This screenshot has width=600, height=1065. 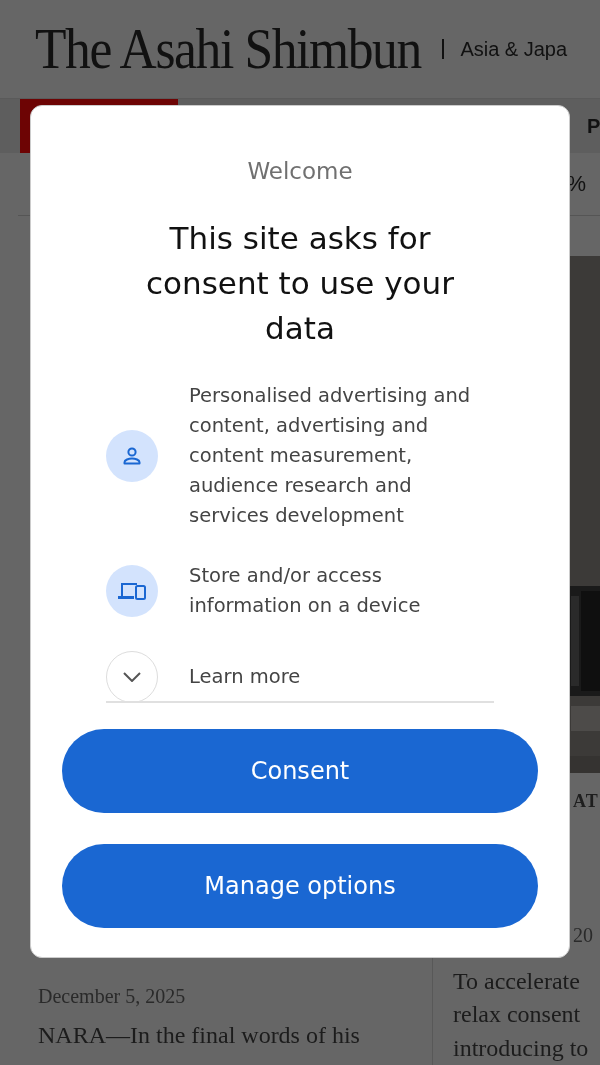 What do you see at coordinates (583, 935) in the screenshot?
I see `article-date: 20` at bounding box center [583, 935].